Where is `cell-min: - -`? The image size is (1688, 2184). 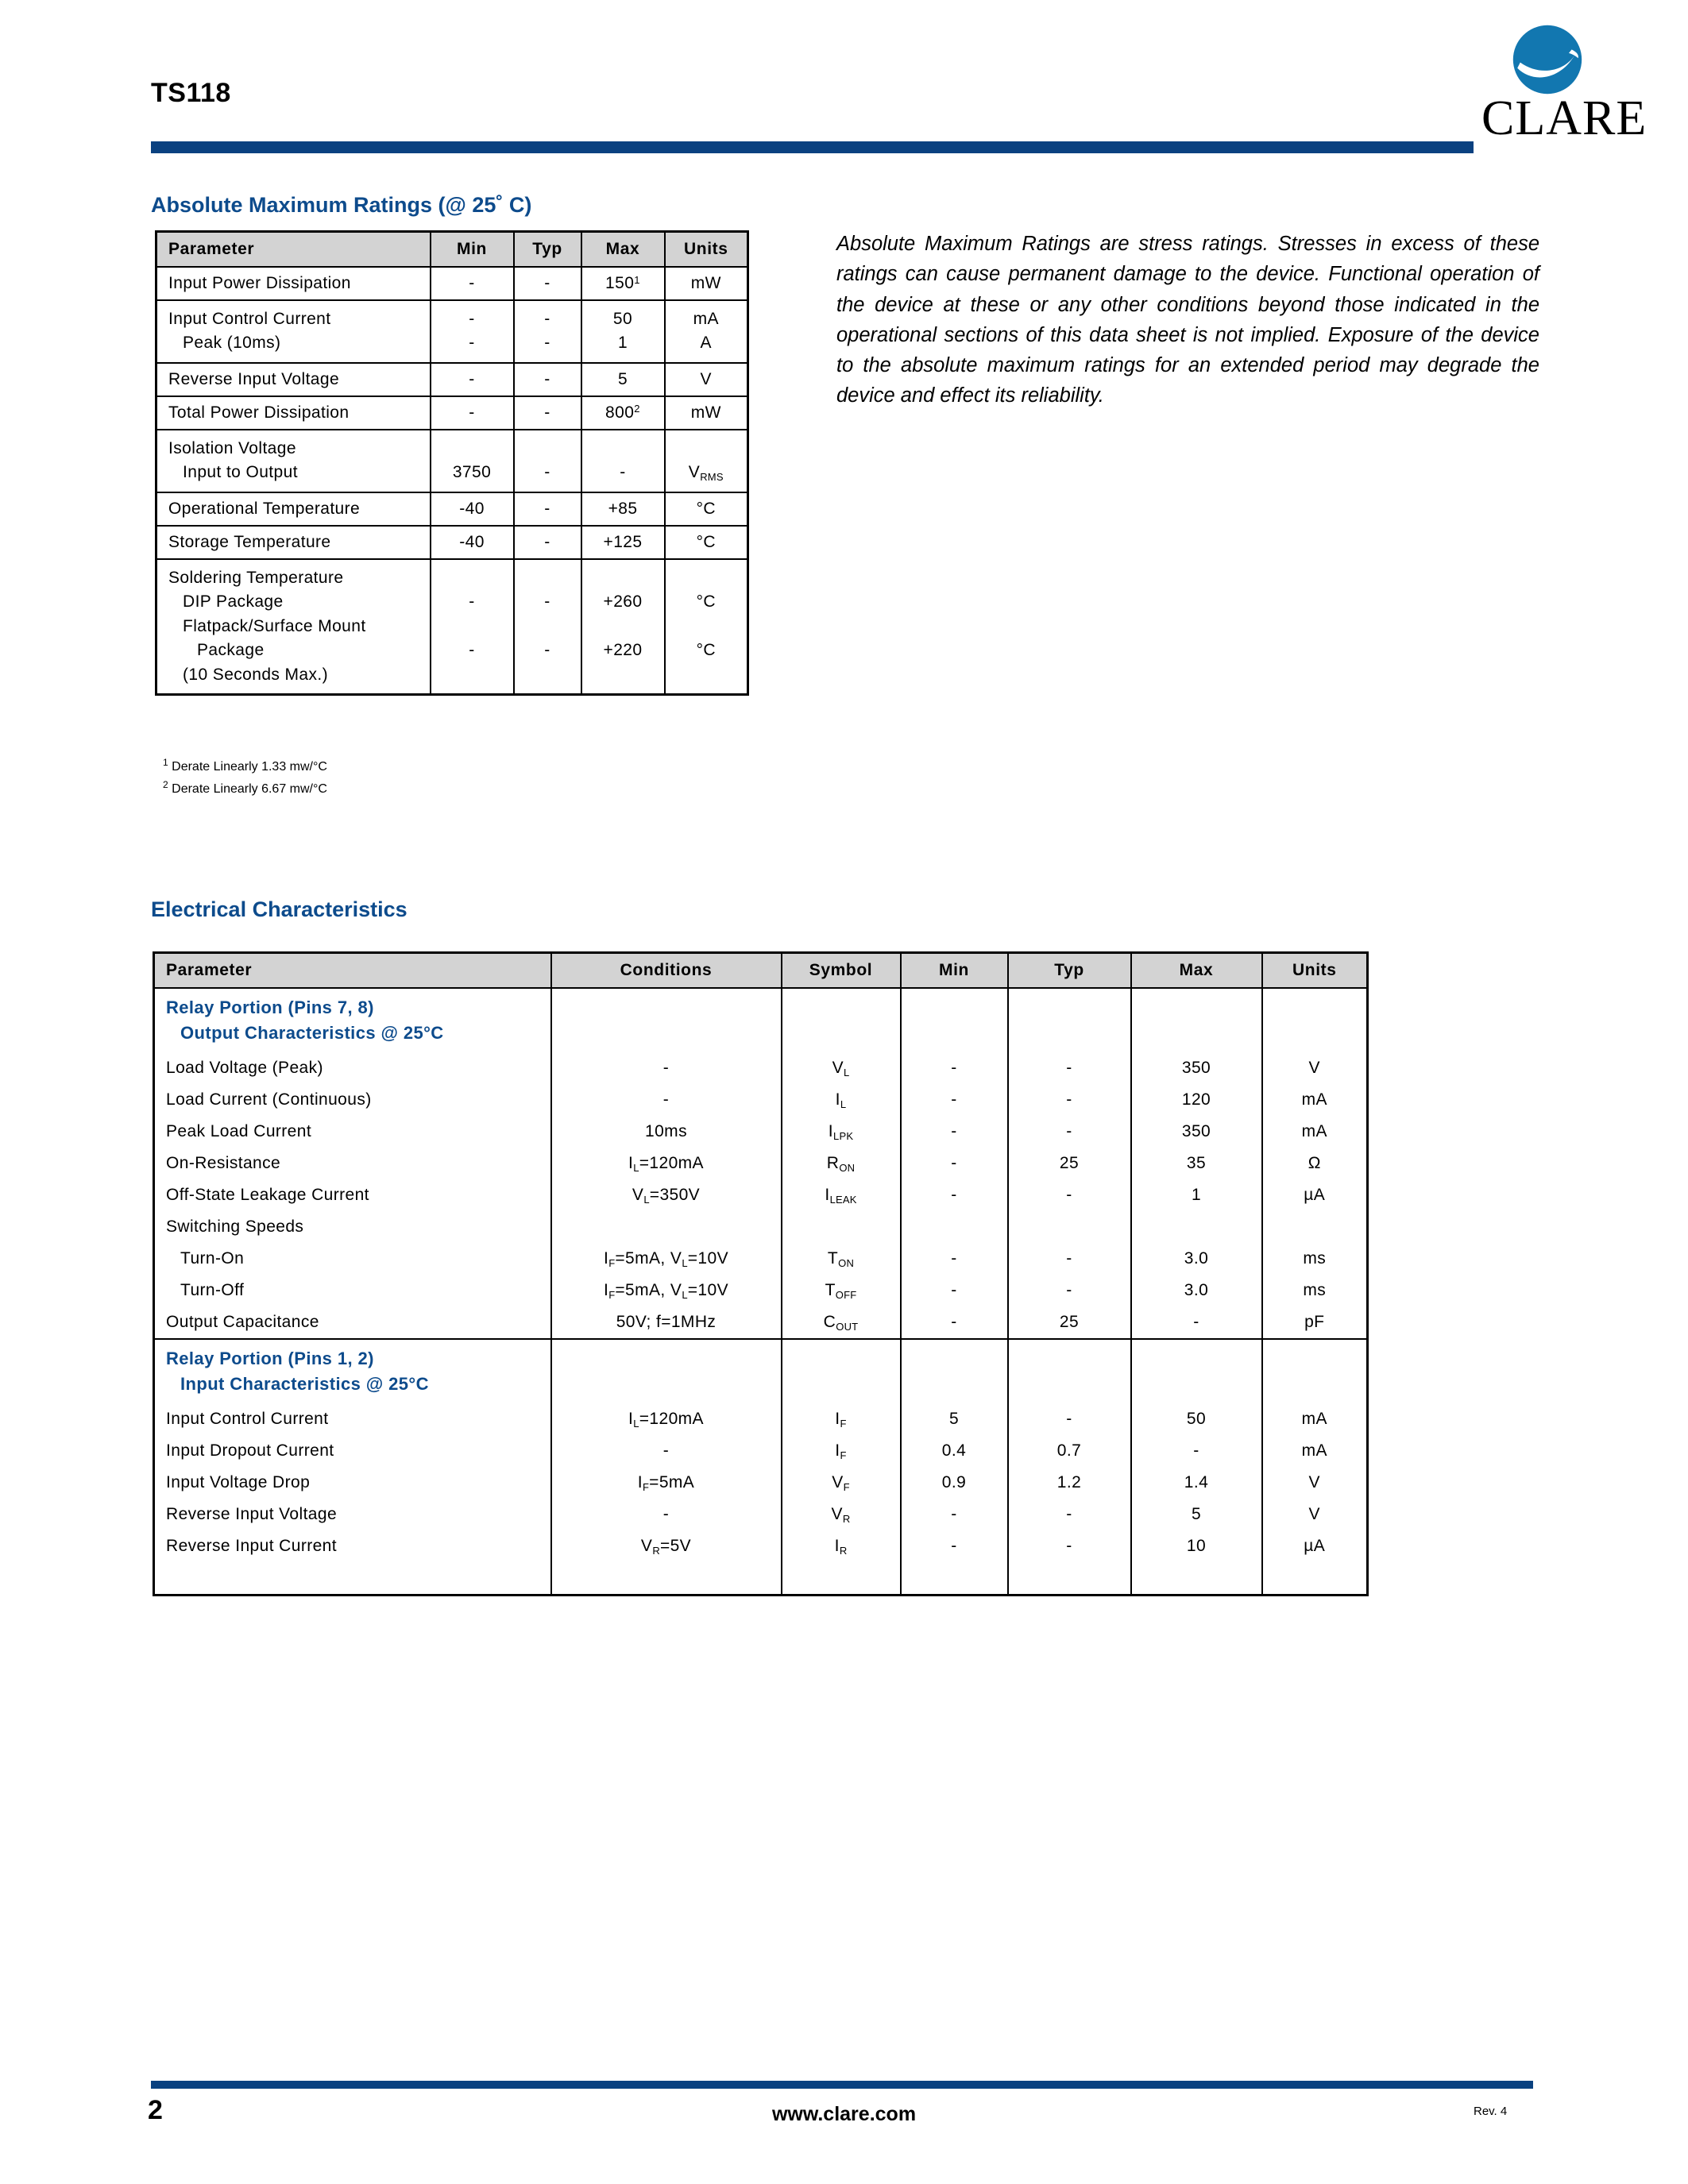 cell-min: - - is located at coordinates (472, 627).